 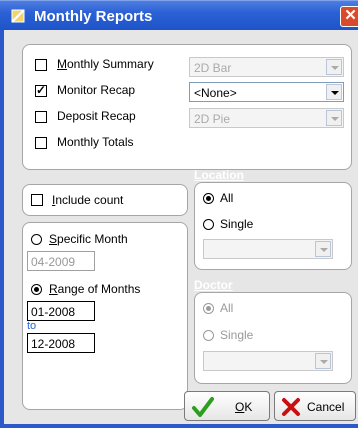 I want to click on monthly-summary-chart-select: 2D Bar, so click(x=266, y=67).